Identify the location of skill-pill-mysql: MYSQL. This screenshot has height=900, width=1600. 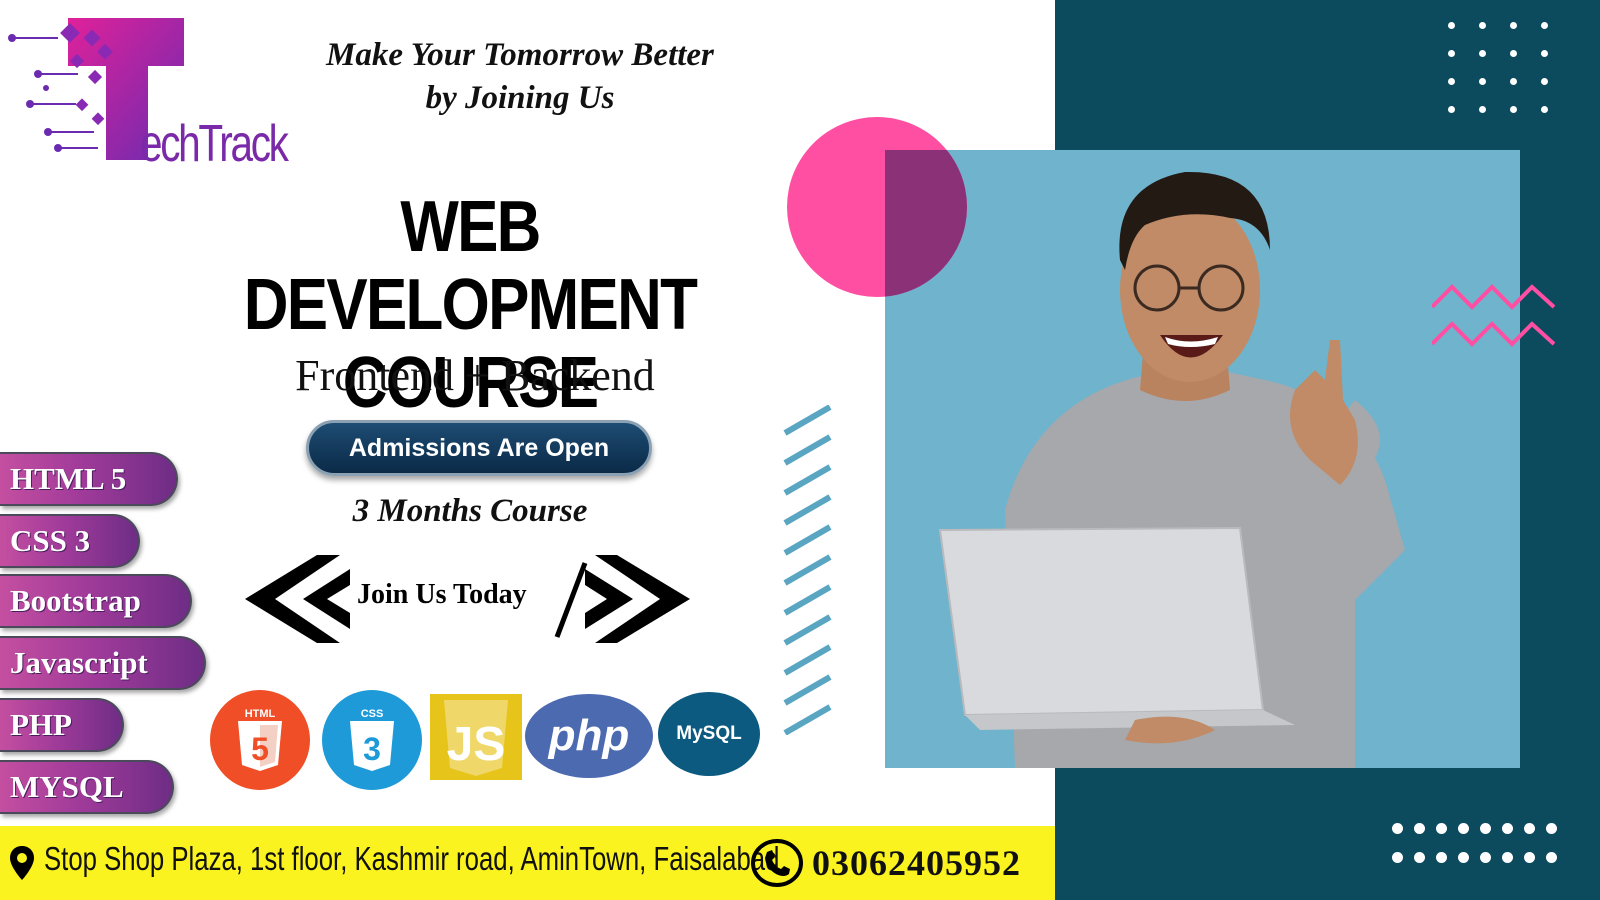
(87, 787).